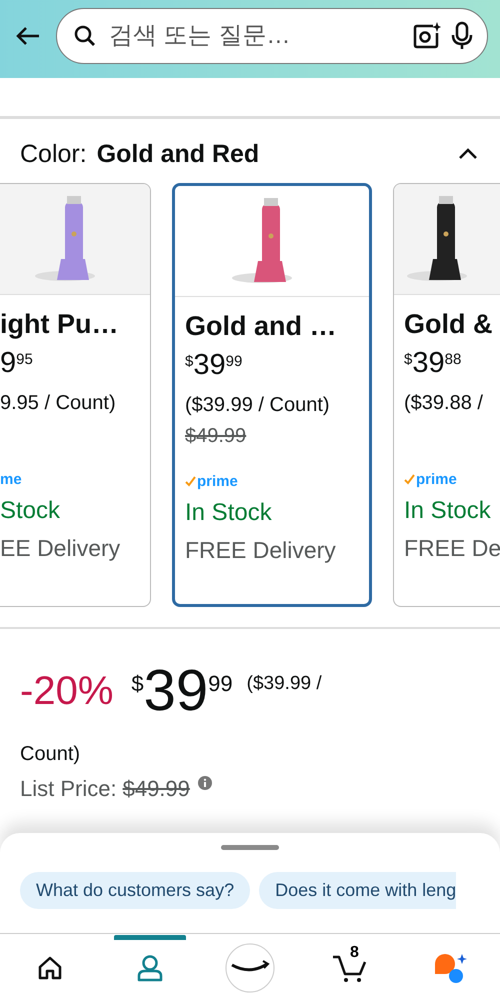 The height and width of the screenshot is (996, 500). I want to click on delivery-info: EE Delivery, so click(61, 548).